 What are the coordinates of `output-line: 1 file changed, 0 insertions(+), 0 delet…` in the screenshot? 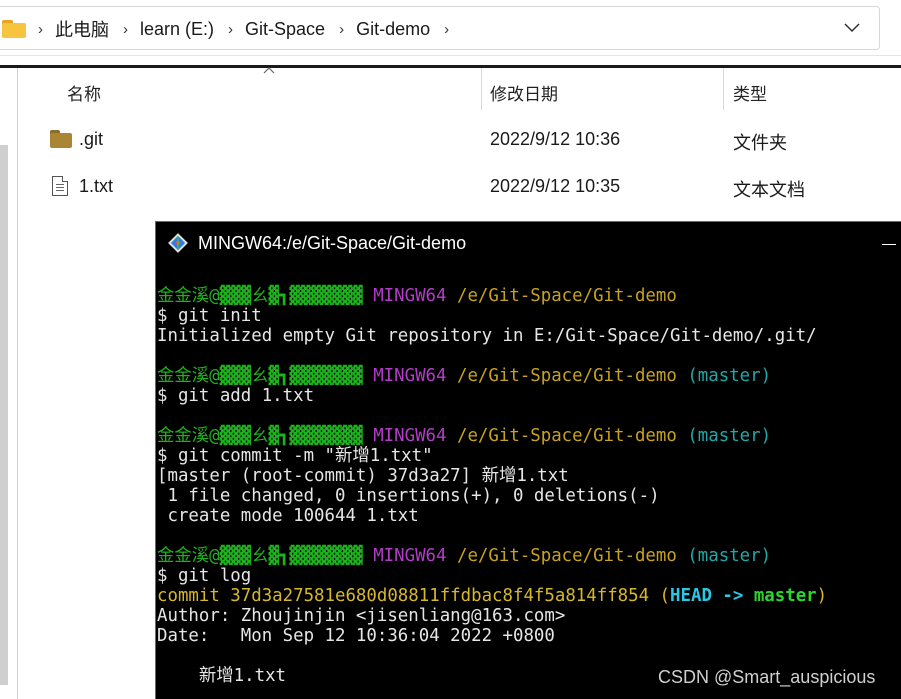 It's located at (408, 496).